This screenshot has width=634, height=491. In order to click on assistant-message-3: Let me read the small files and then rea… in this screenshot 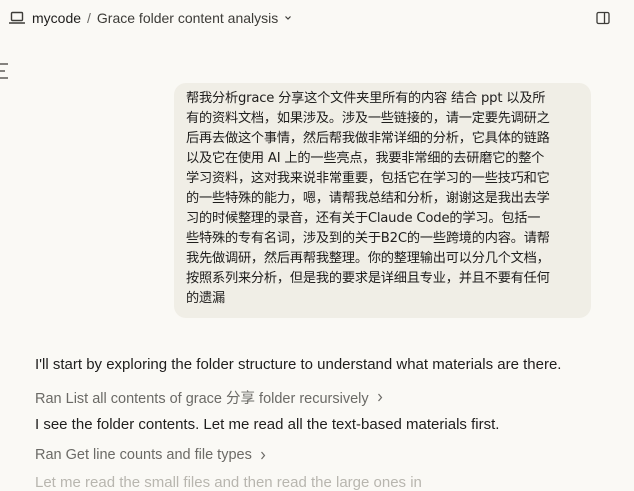, I will do `click(228, 482)`.